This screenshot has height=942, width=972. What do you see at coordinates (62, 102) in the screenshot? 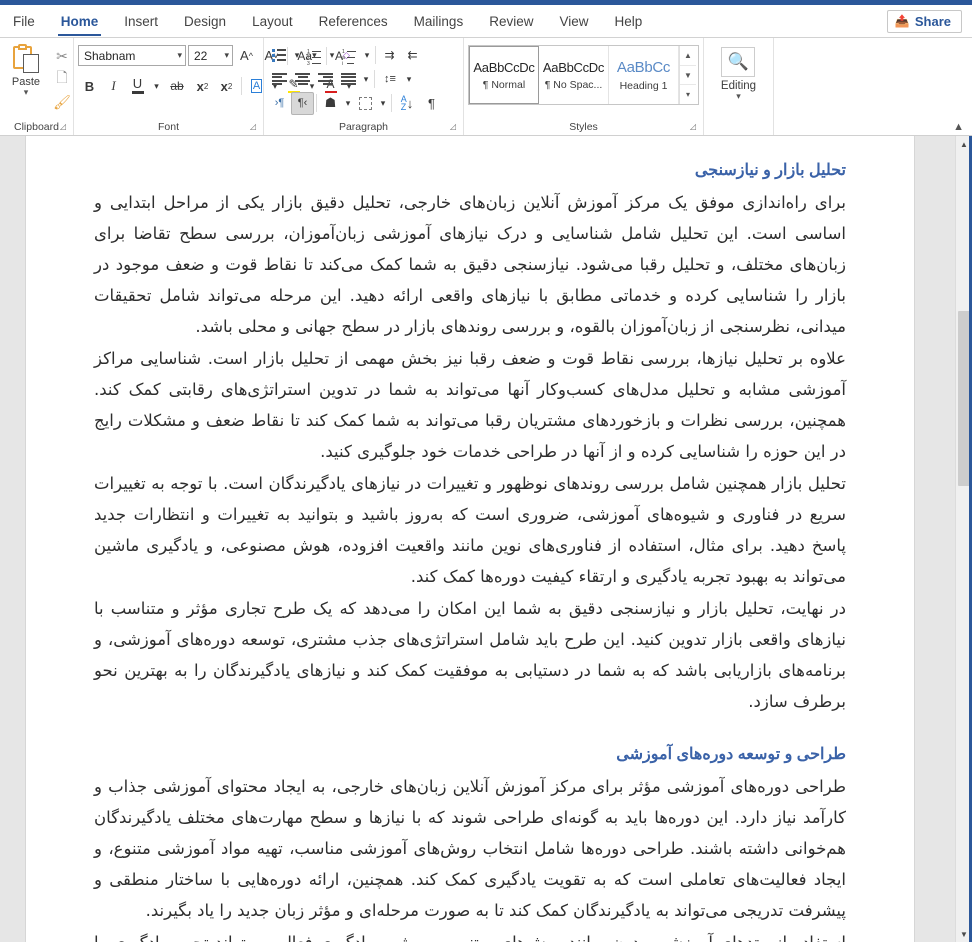
I see `format-painter-icon: 🖌` at bounding box center [62, 102].